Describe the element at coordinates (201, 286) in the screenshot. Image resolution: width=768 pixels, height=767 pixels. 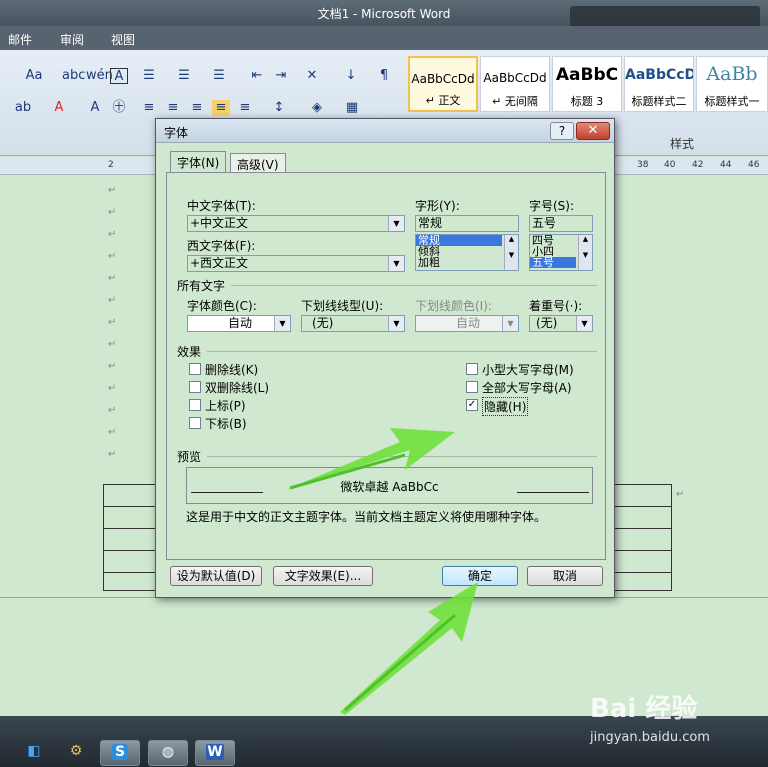
I see `all-text-label: 所有文字` at that location.